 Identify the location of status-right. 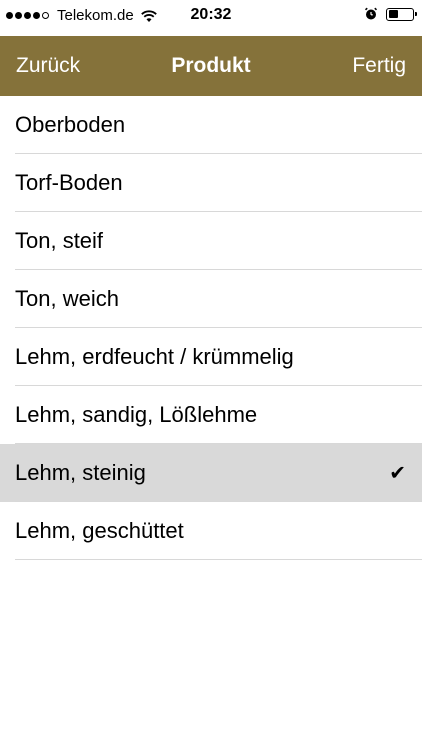
(390, 14).